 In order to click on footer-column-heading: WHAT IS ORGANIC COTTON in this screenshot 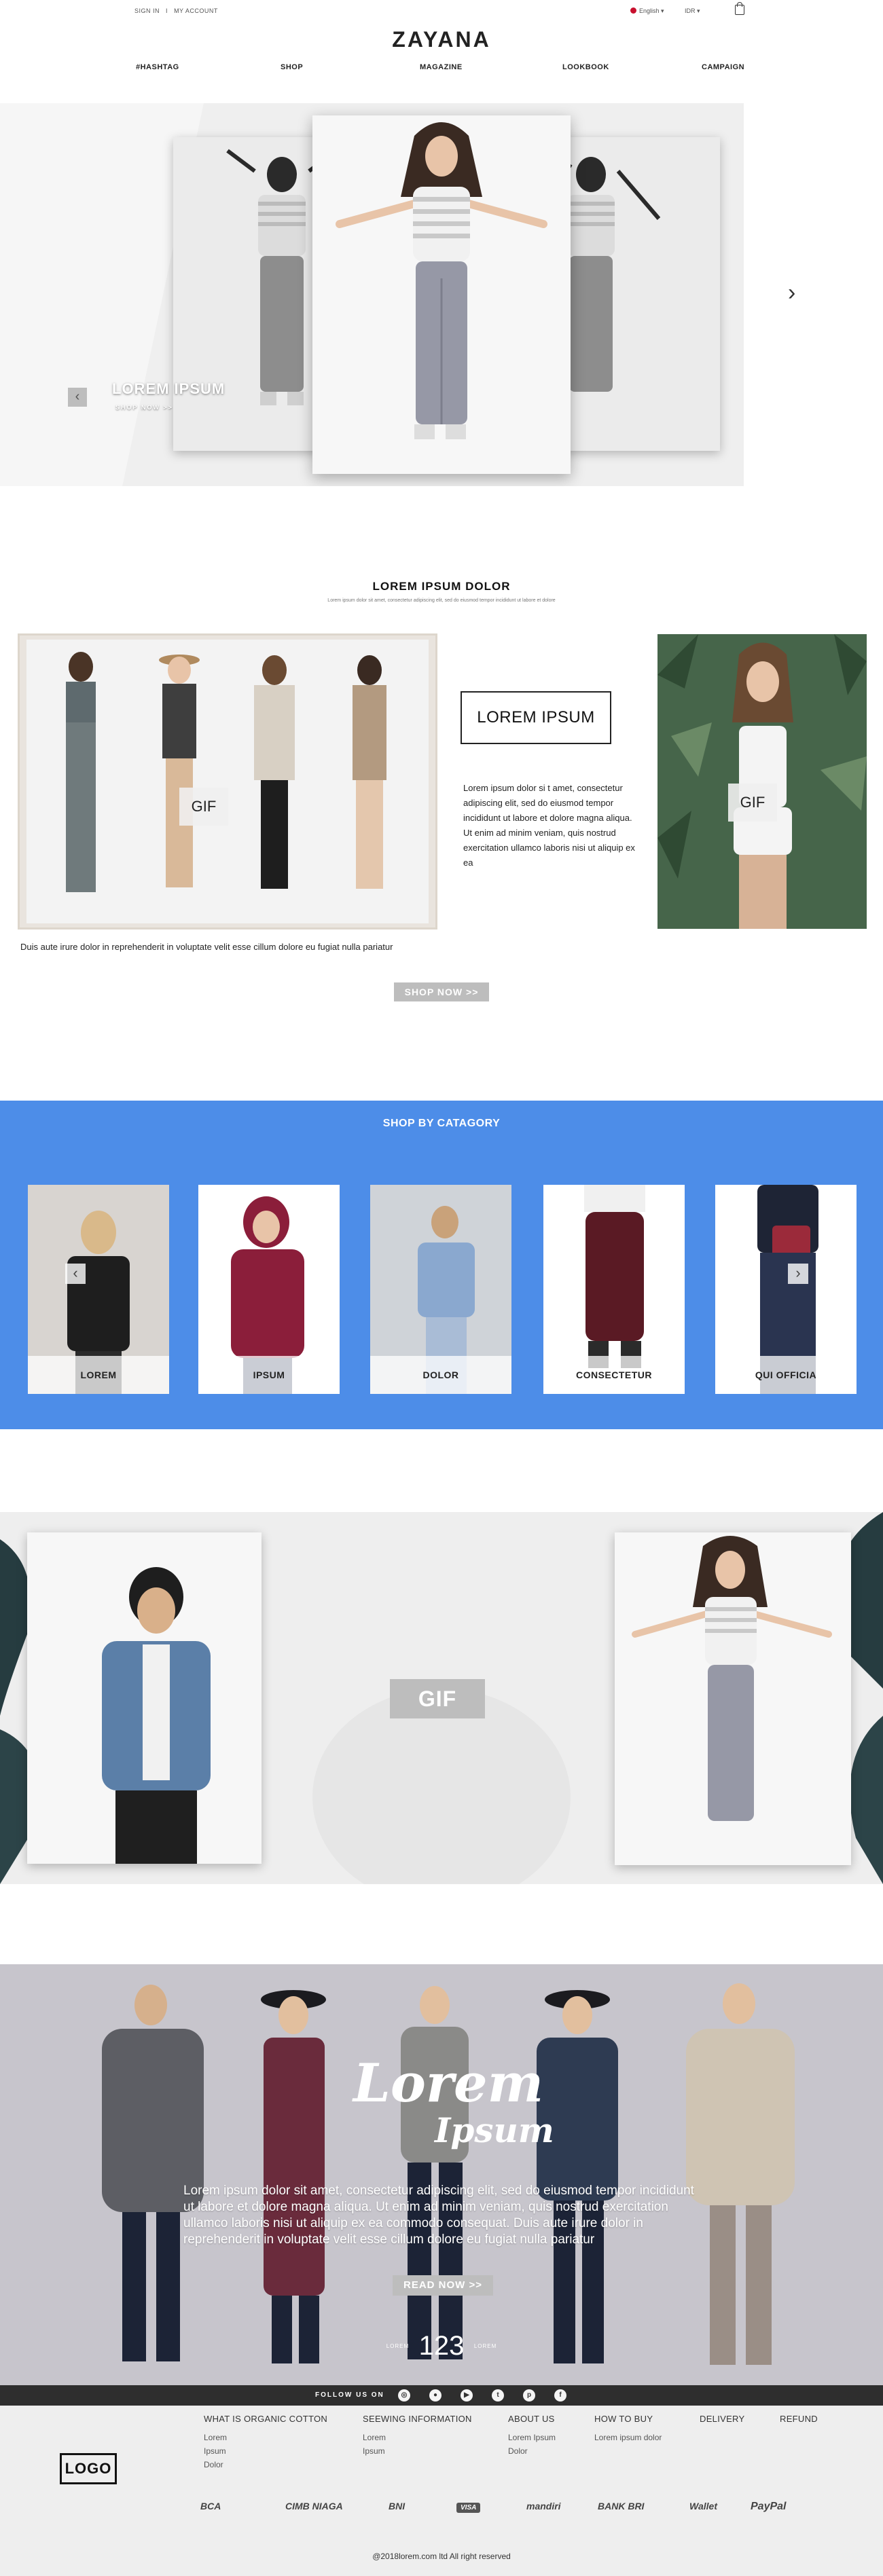, I will do `click(265, 2419)`.